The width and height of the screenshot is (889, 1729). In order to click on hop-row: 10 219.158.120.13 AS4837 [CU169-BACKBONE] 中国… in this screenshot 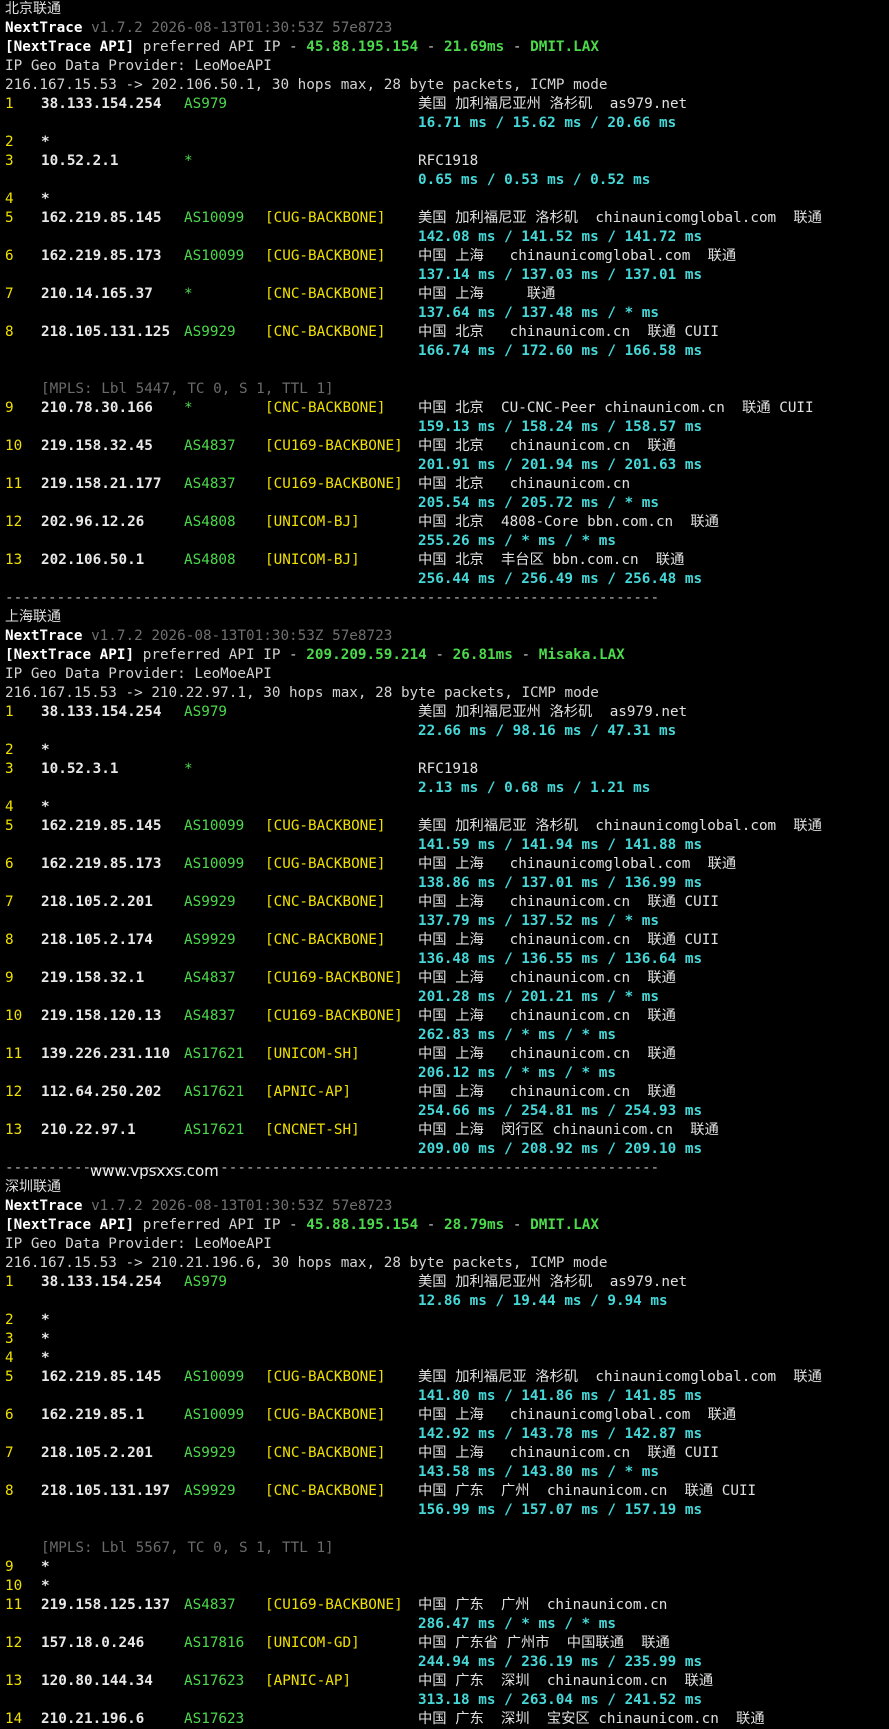, I will do `click(447, 1016)`.